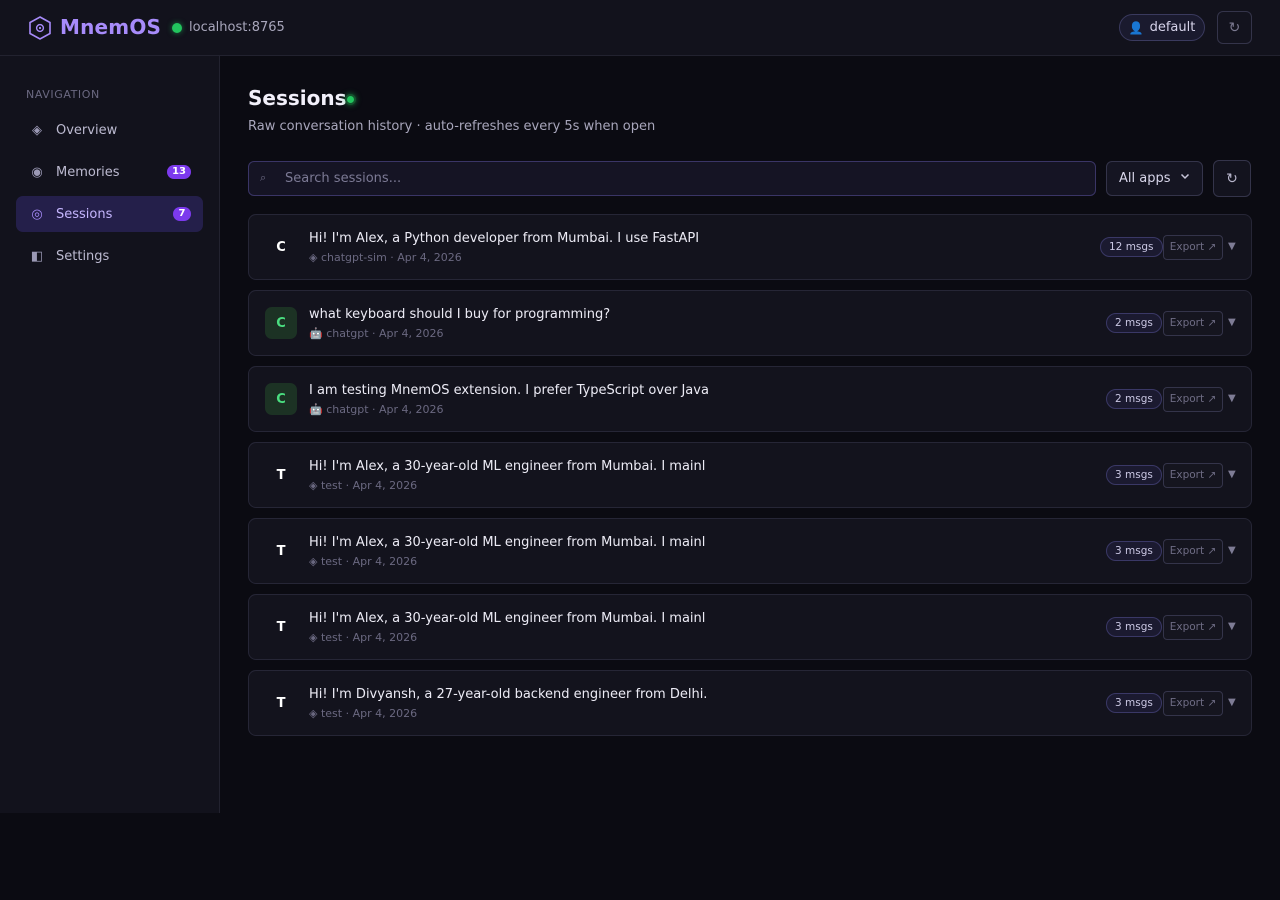 The width and height of the screenshot is (1280, 900). I want to click on app-logo-text: MnemOS, so click(111, 27).